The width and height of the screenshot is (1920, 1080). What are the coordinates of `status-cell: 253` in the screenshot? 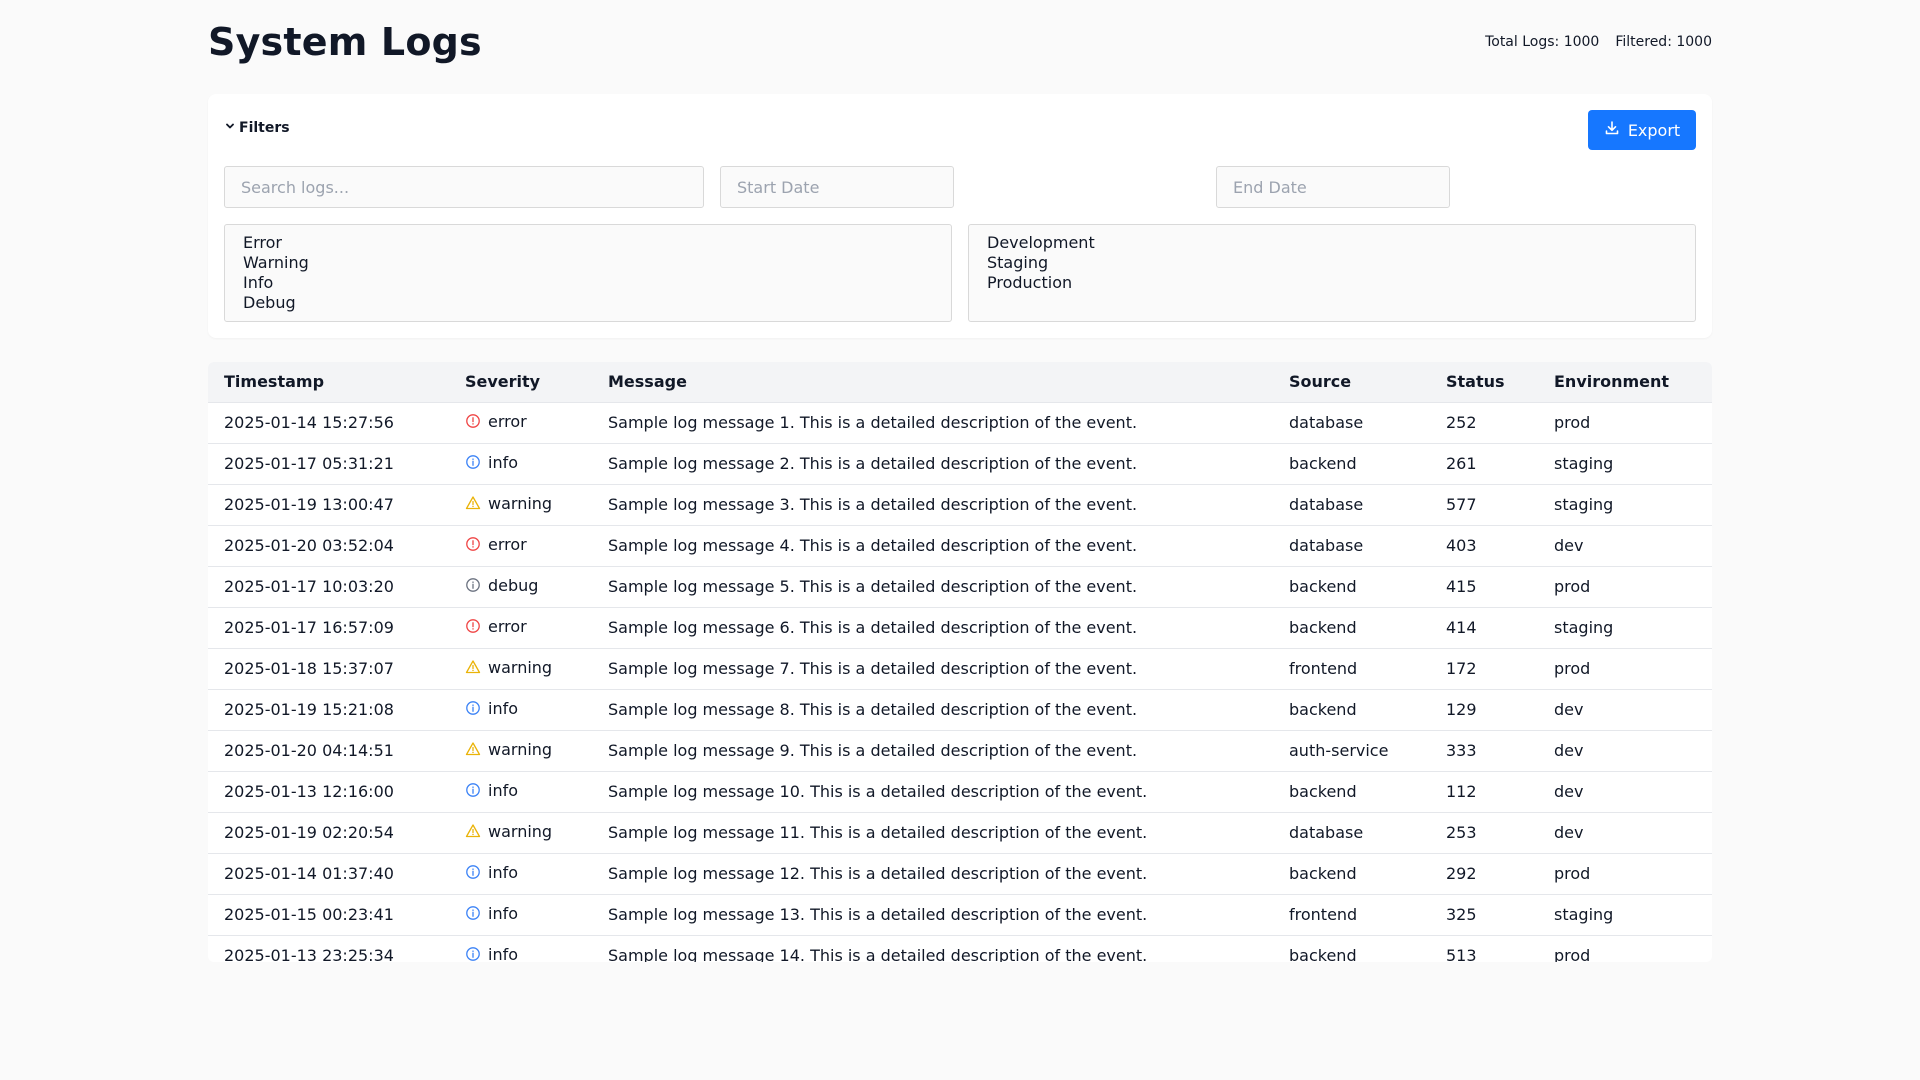 It's located at (1484, 832).